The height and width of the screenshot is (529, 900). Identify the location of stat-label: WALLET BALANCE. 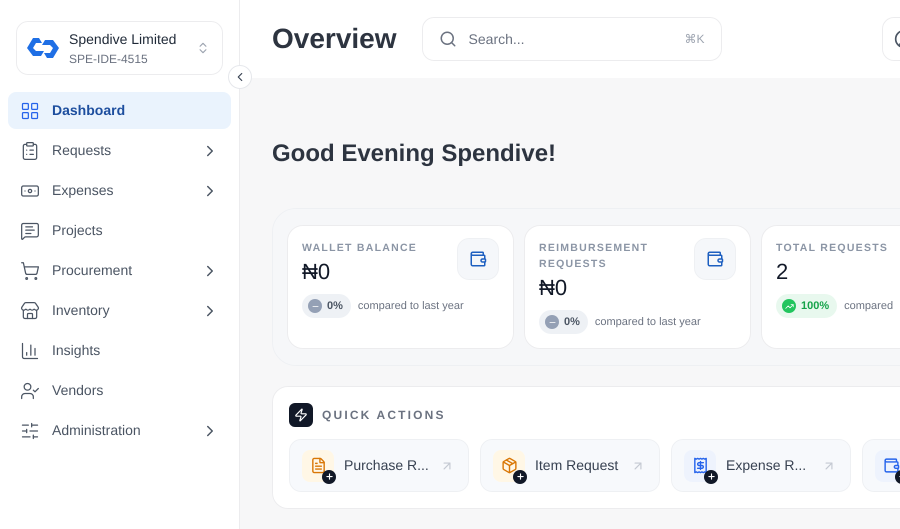
(360, 248).